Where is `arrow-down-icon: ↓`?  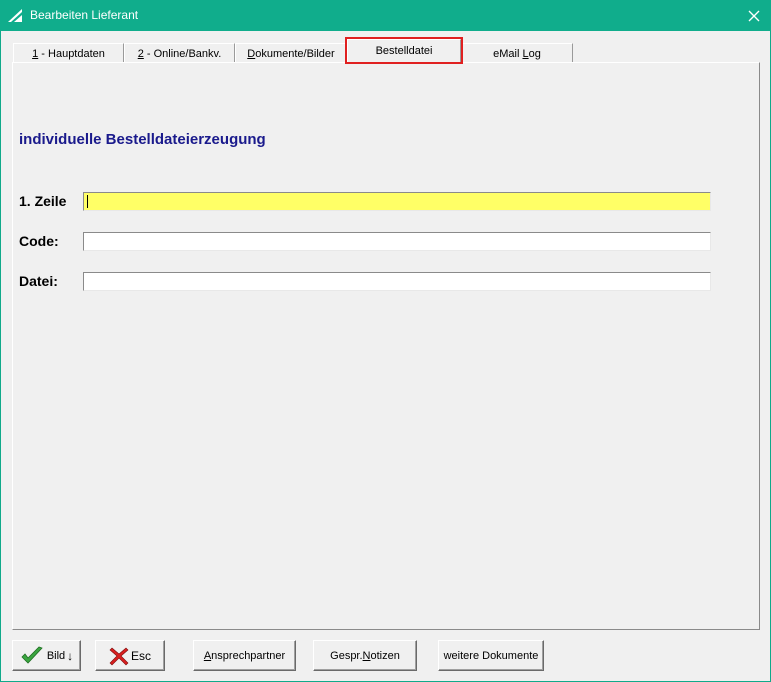 arrow-down-icon: ↓ is located at coordinates (70, 655).